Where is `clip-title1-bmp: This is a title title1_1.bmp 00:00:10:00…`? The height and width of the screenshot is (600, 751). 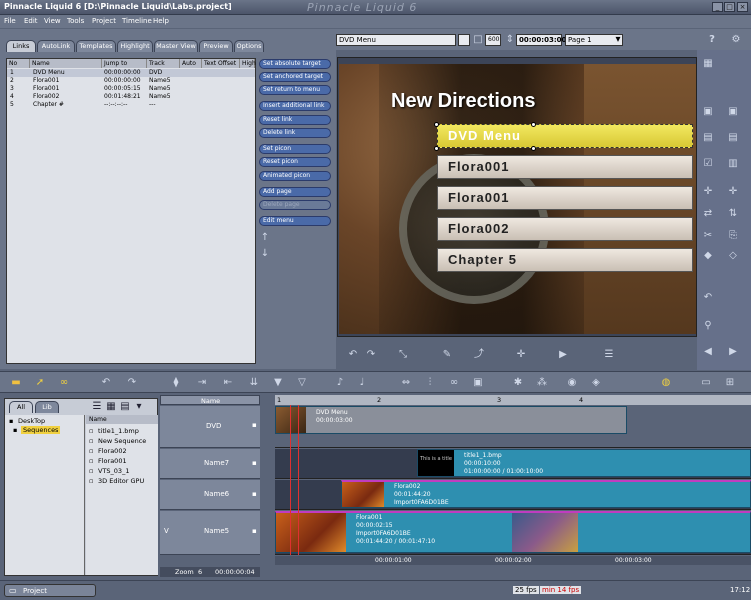 clip-title1-bmp: This is a title title1_1.bmp 00:00:10:00… is located at coordinates (584, 463).